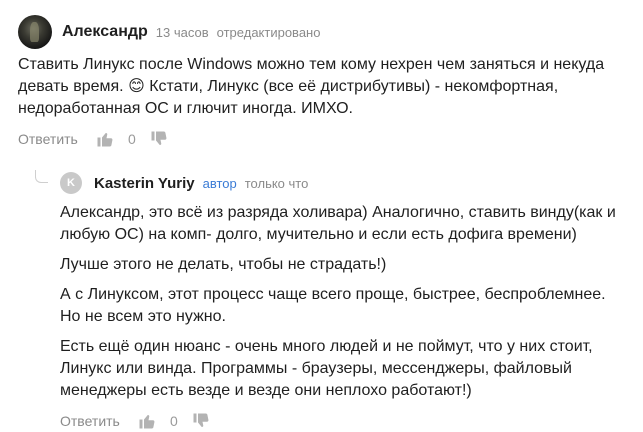 The image size is (643, 432). I want to click on author-name: Александр, so click(105, 32).